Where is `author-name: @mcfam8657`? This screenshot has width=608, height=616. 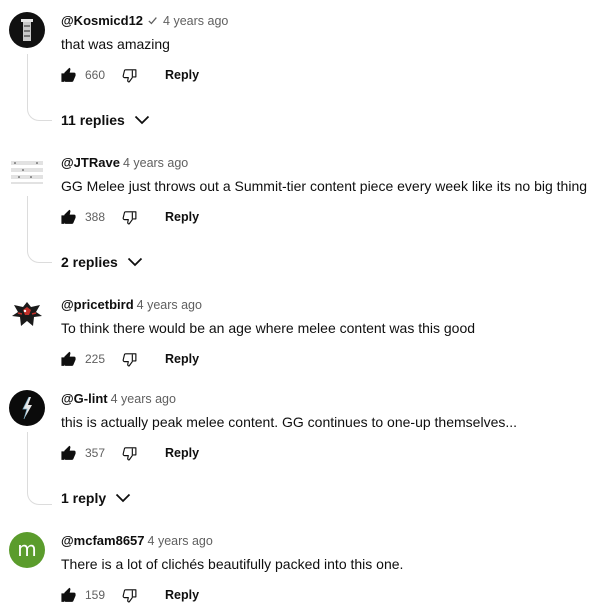 author-name: @mcfam8657 is located at coordinates (103, 540).